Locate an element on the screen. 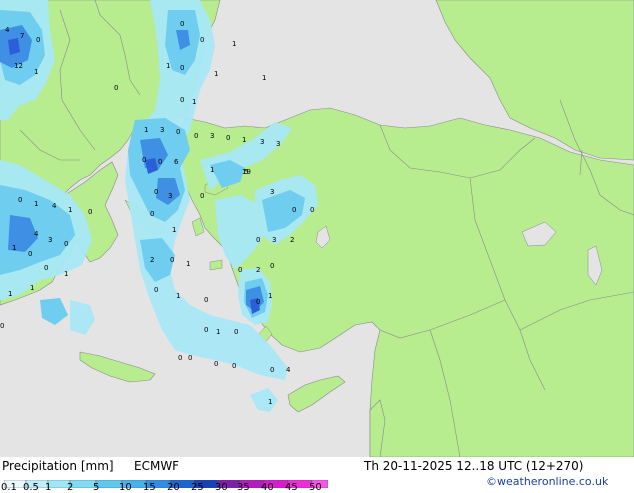  scale-tick-label: 1 is located at coordinates (48, 487).